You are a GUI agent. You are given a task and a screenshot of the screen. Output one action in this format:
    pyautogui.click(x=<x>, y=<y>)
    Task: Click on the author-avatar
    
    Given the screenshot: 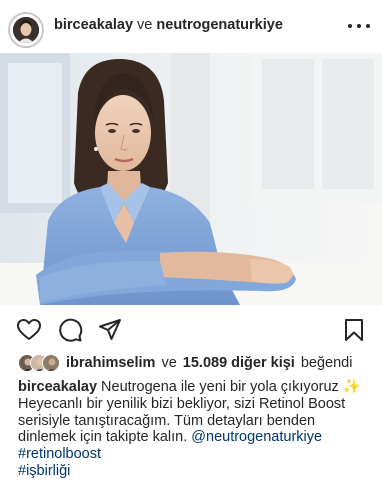 What is the action you would take?
    pyautogui.click(x=26, y=30)
    